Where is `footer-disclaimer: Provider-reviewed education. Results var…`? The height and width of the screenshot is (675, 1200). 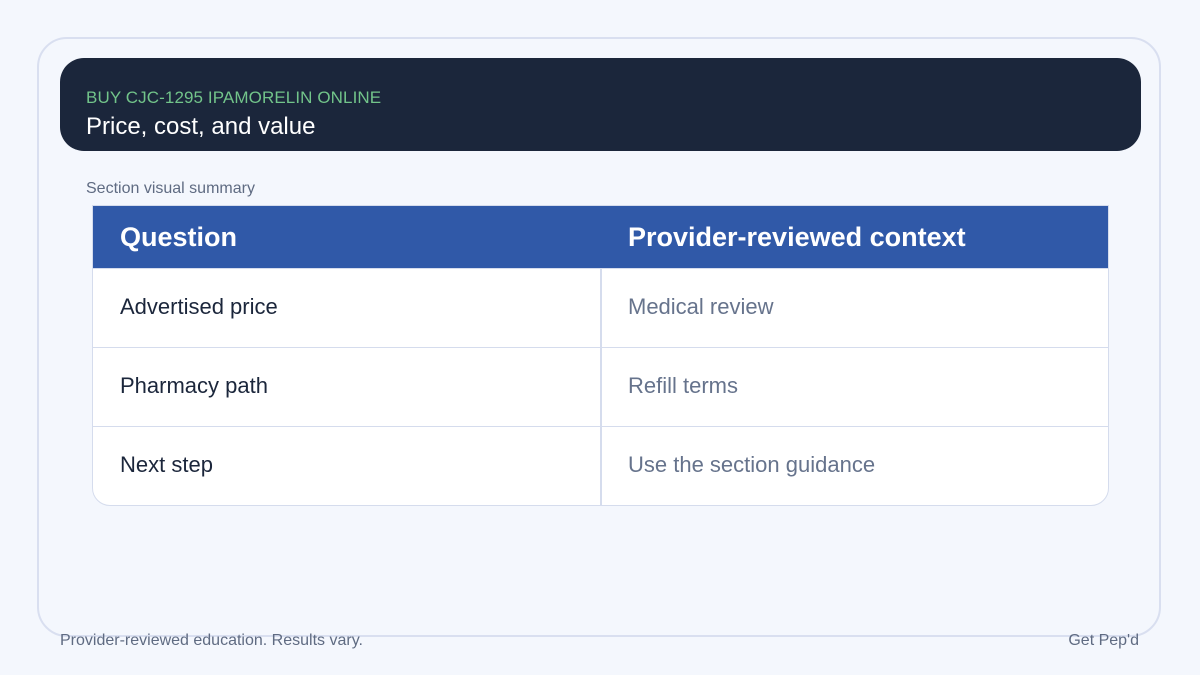
footer-disclaimer: Provider-reviewed education. Results var… is located at coordinates (211, 640).